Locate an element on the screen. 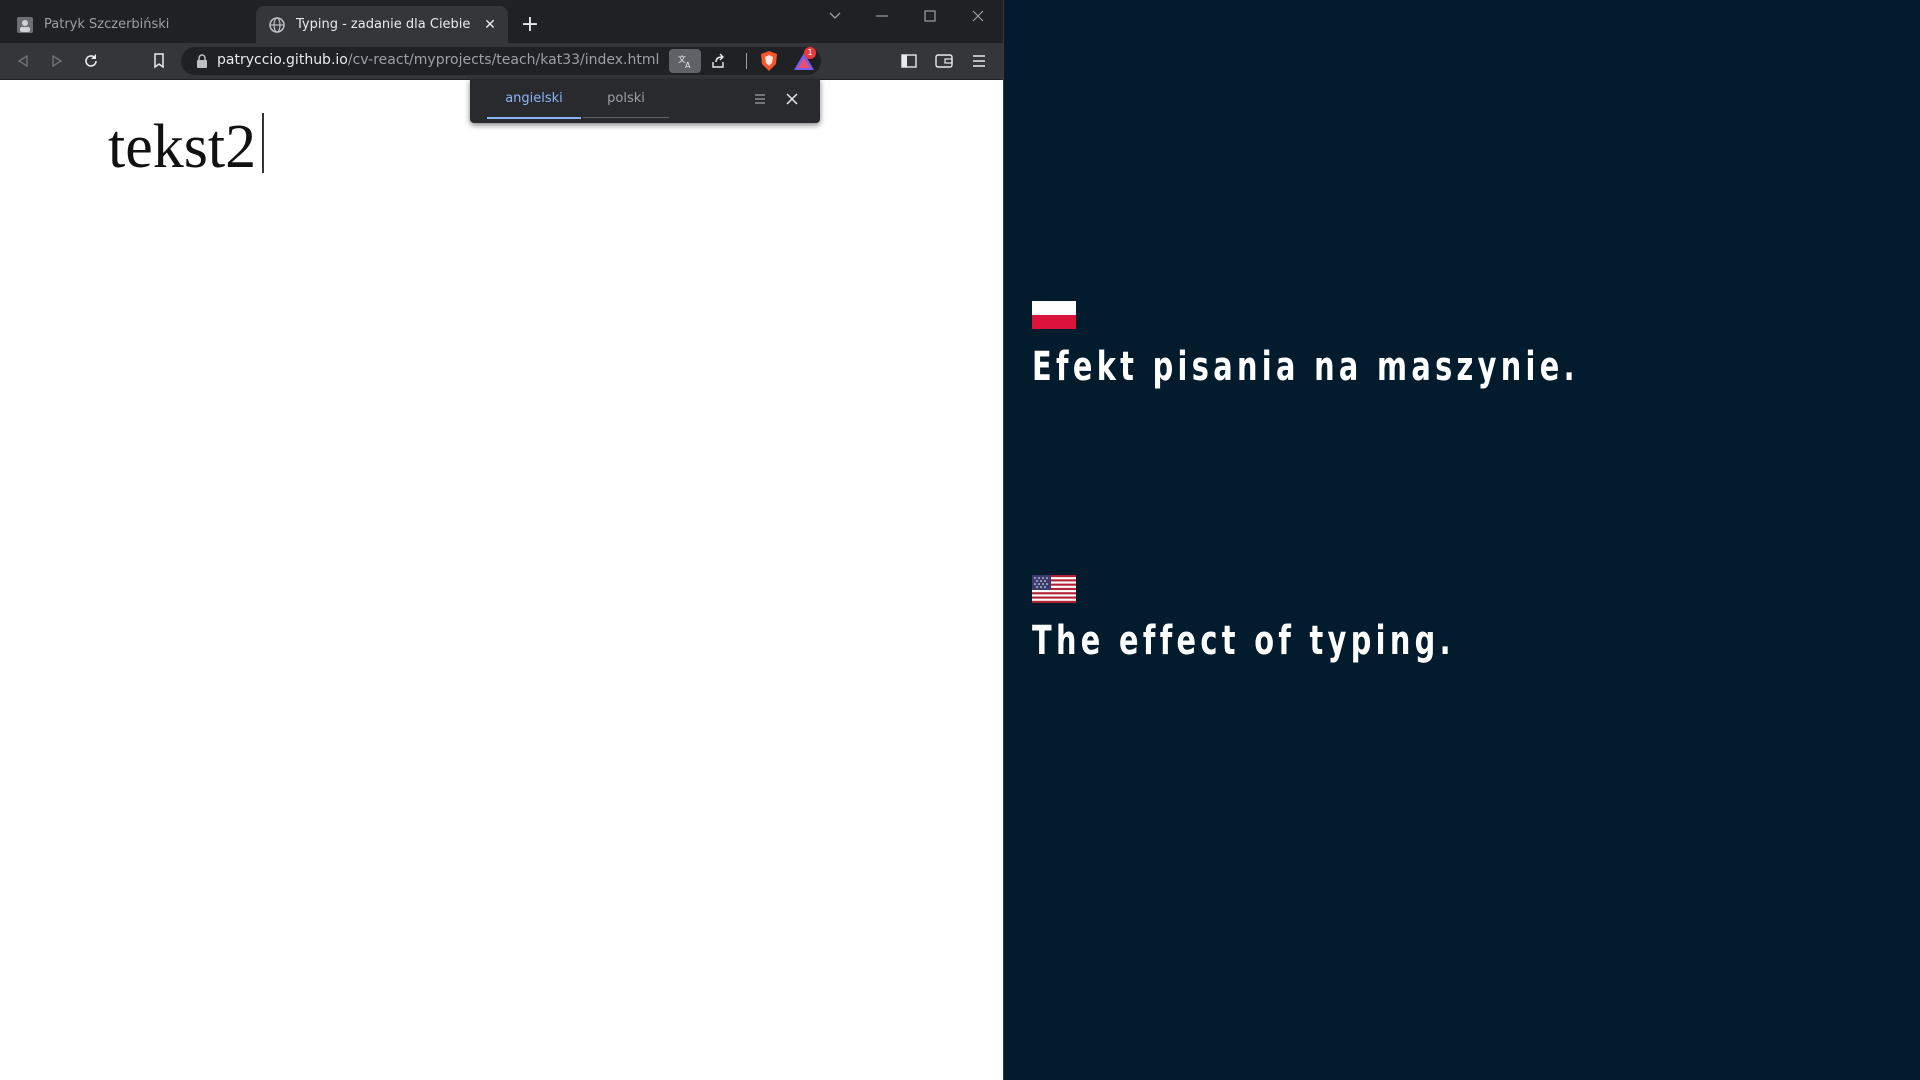 The image size is (1920, 1080). tab-close-icon: ✕ is located at coordinates (490, 25).